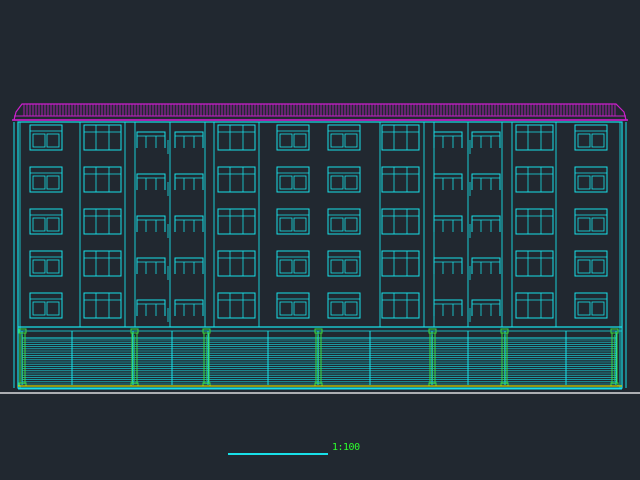  What do you see at coordinates (346, 447) in the screenshot?
I see `scale-label: 1:100` at bounding box center [346, 447].